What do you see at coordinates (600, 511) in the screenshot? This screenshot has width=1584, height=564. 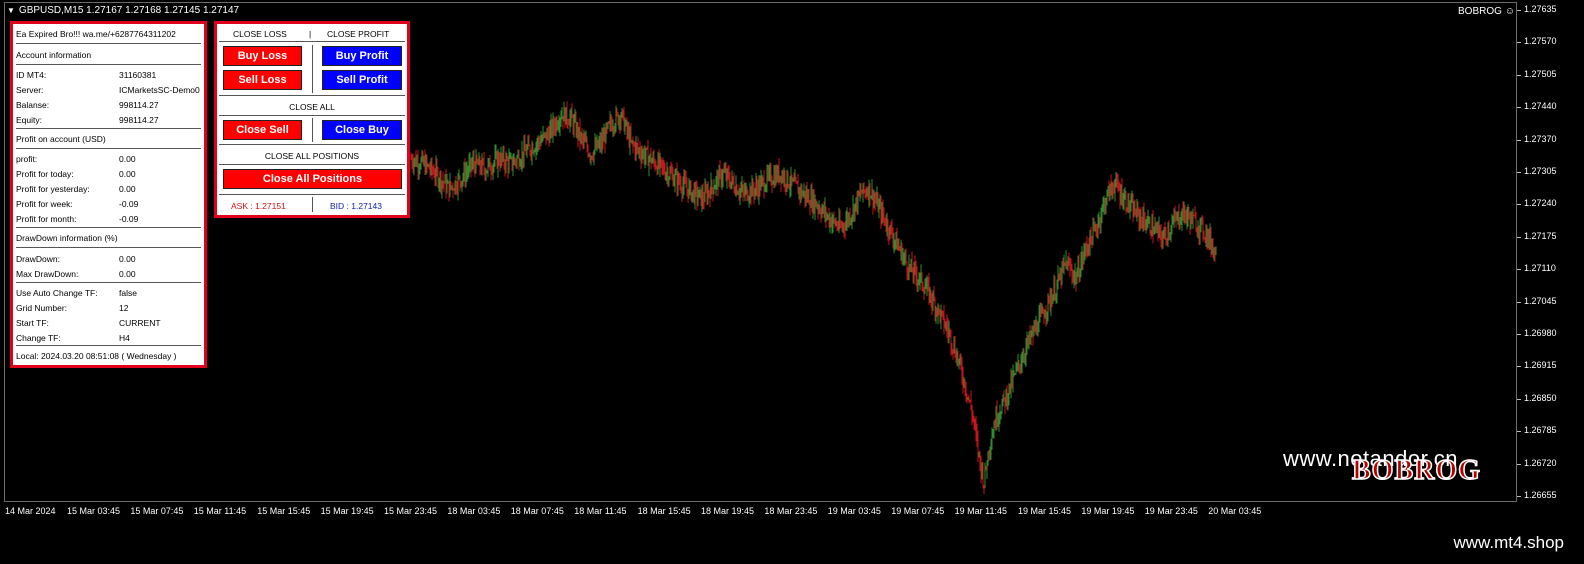 I see `time-tick-label: 18 Mar 11:45` at bounding box center [600, 511].